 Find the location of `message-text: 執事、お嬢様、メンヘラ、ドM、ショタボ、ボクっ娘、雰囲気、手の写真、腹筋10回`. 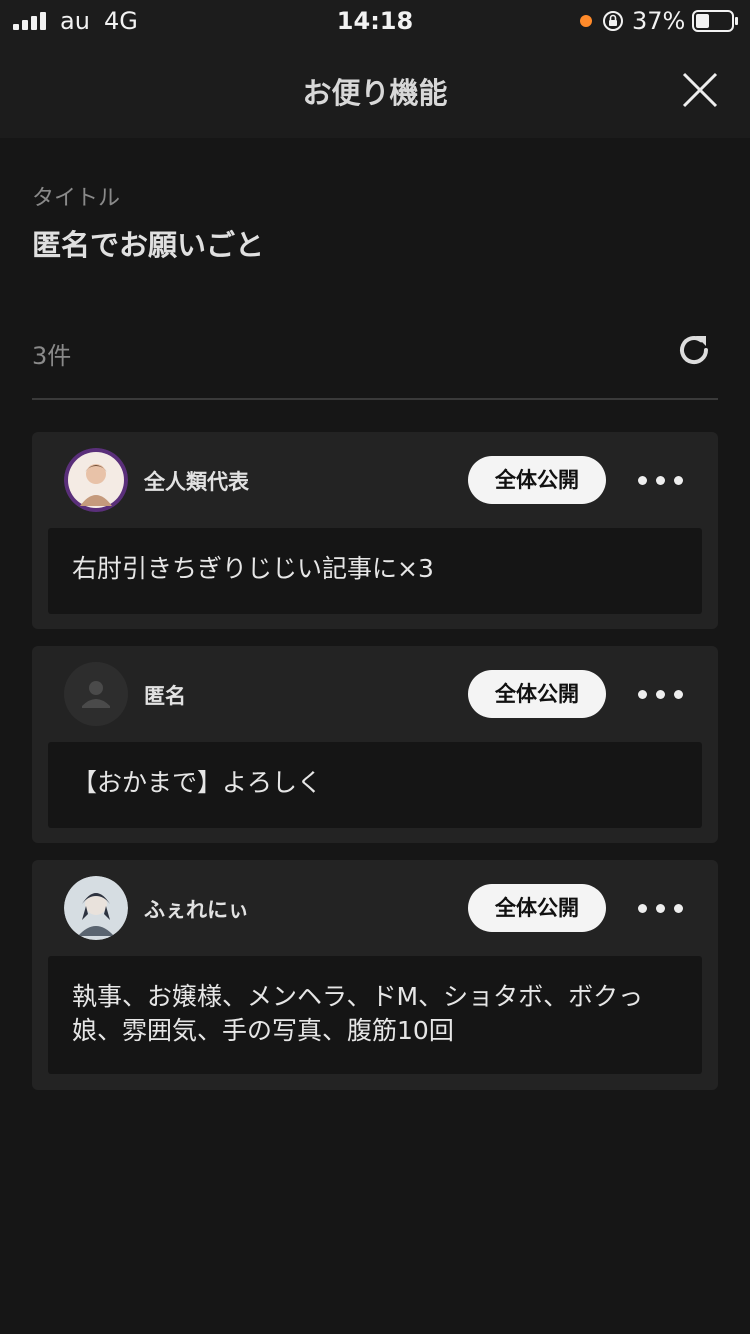

message-text: 執事、お嬢様、メンヘラ、ドM、ショタボ、ボクっ娘、雰囲気、手の写真、腹筋10回 is located at coordinates (375, 1015).